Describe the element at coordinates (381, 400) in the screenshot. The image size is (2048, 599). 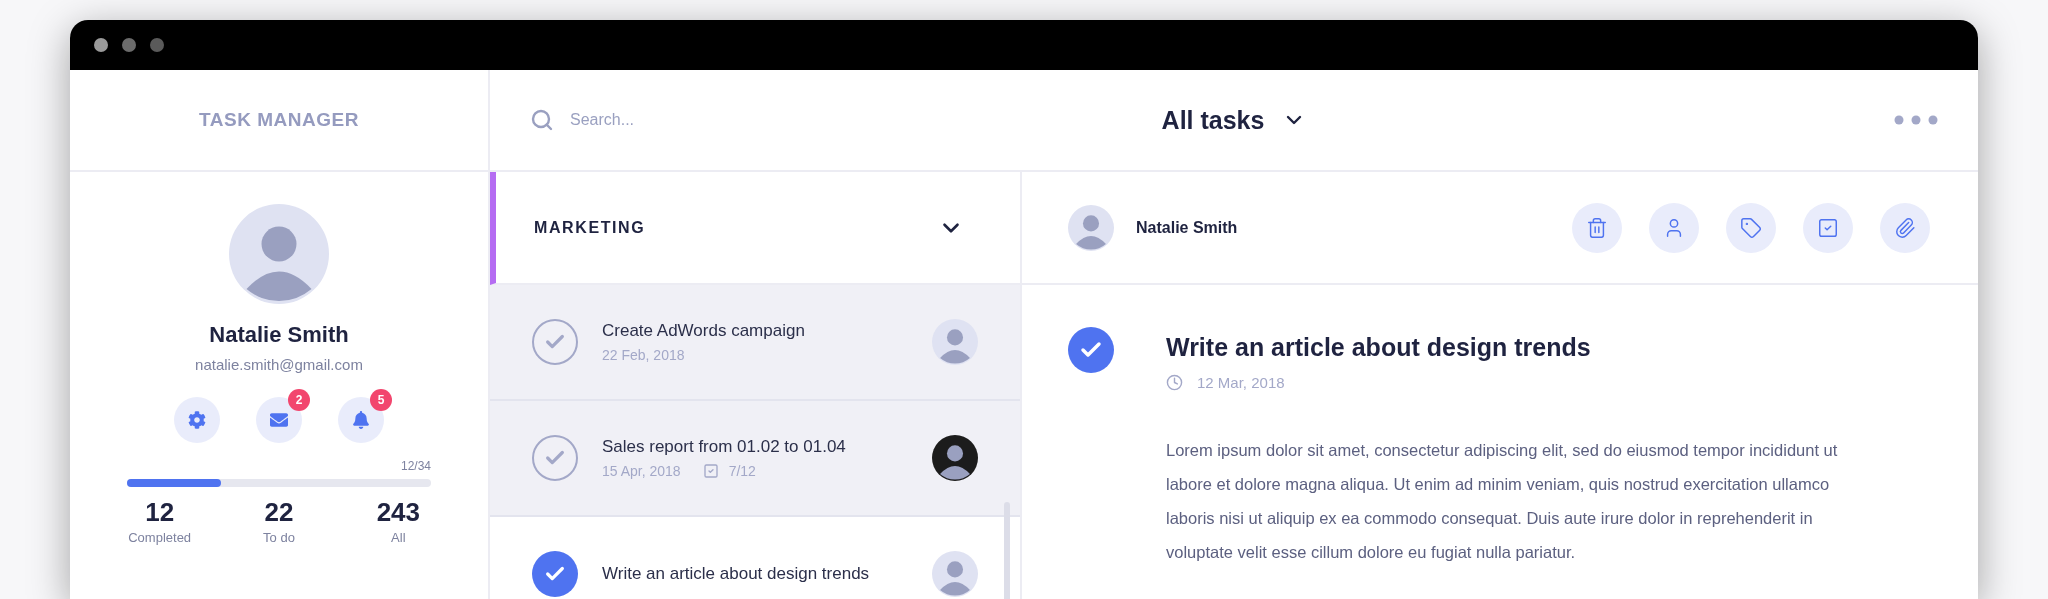
I see `count-badge: 5` at that location.